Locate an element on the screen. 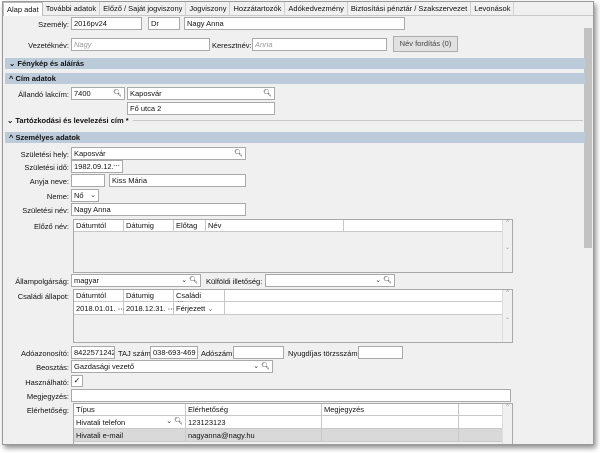 The width and height of the screenshot is (600, 453). birth-name-input: Nagy Anna is located at coordinates (158, 209).